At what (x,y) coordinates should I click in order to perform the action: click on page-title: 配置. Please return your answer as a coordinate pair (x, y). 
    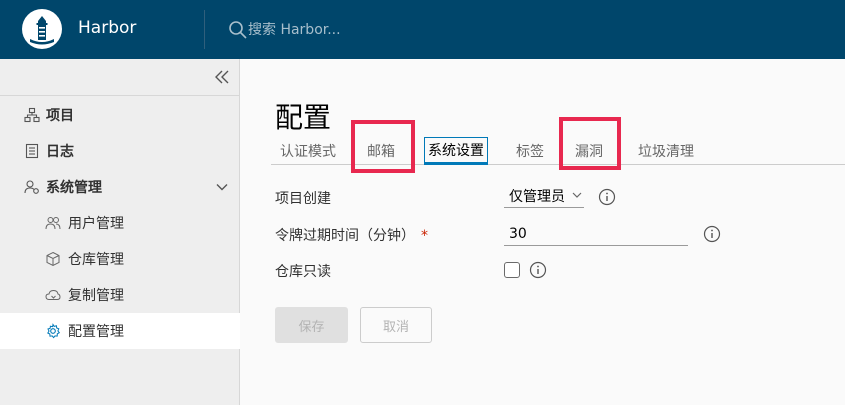
    Looking at the image, I should click on (303, 117).